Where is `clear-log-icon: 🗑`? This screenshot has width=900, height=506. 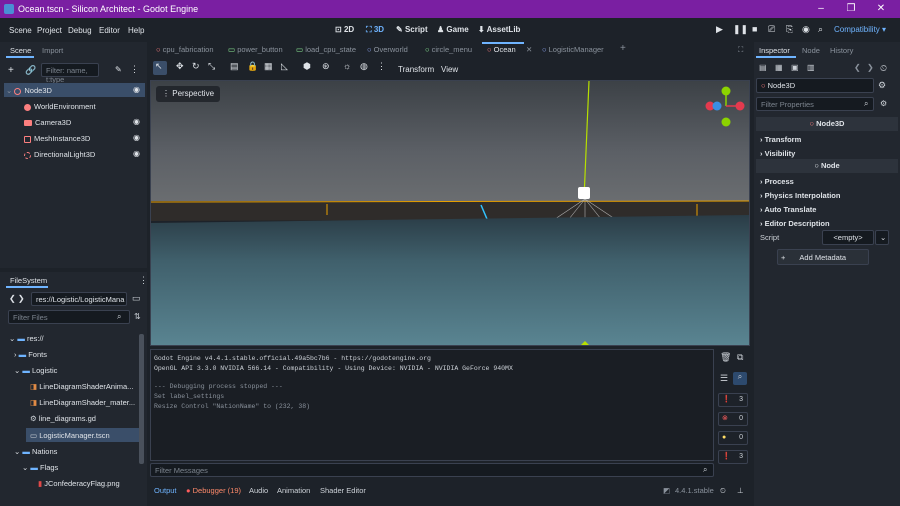 clear-log-icon: 🗑 is located at coordinates (725, 357).